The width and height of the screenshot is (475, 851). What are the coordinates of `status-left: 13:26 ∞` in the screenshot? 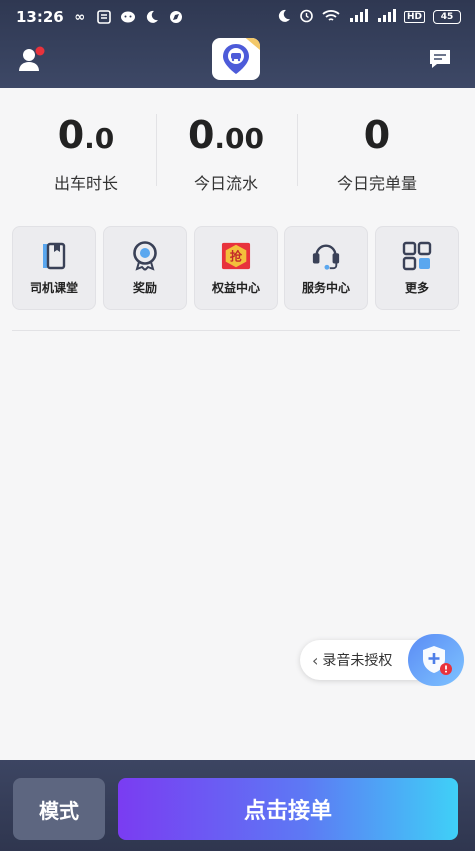 It's located at (100, 17).